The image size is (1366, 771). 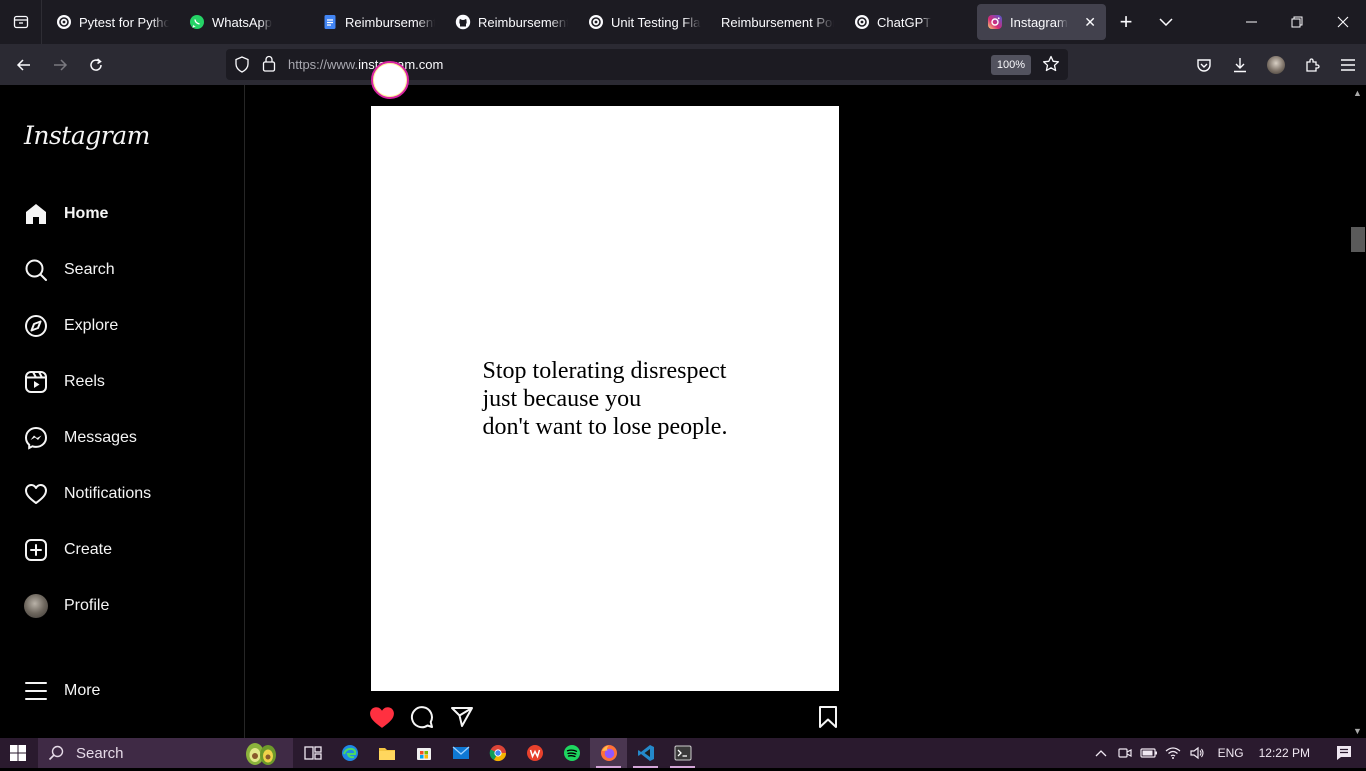 I want to click on pocket-button, so click(x=1204, y=64).